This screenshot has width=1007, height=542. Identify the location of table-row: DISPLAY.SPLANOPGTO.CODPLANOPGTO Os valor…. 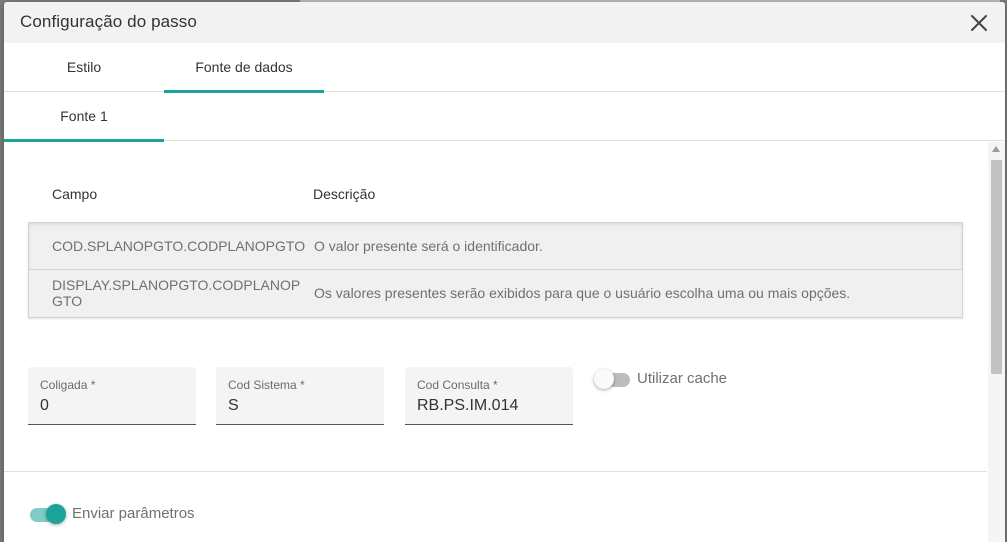
(495, 294).